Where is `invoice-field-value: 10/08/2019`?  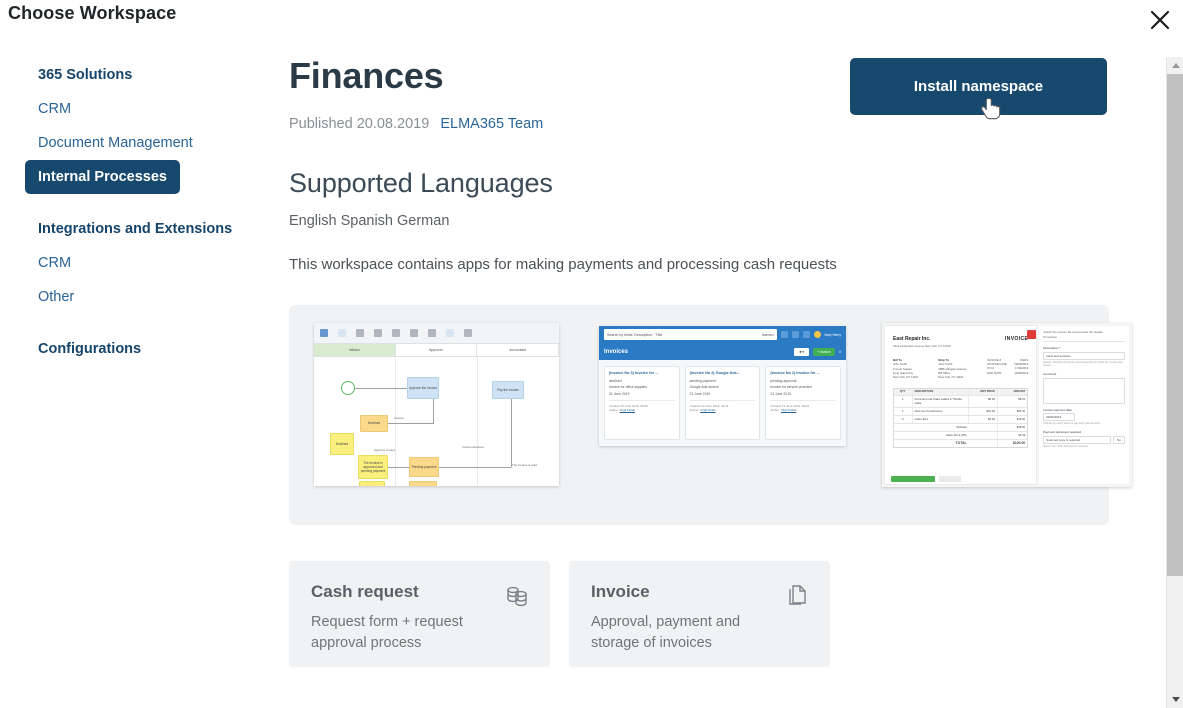
invoice-field-value: 10/08/2019 is located at coordinates (1021, 372).